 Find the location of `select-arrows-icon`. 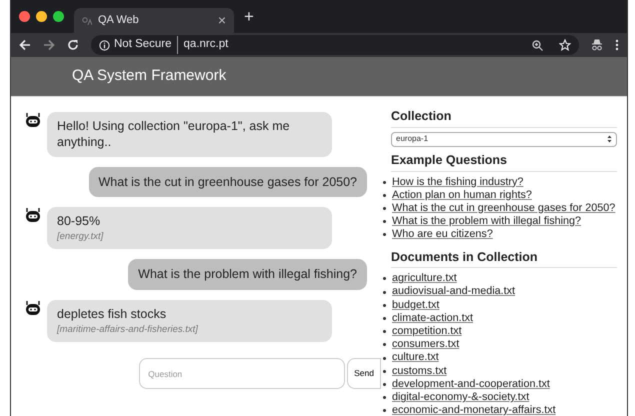

select-arrows-icon is located at coordinates (609, 139).